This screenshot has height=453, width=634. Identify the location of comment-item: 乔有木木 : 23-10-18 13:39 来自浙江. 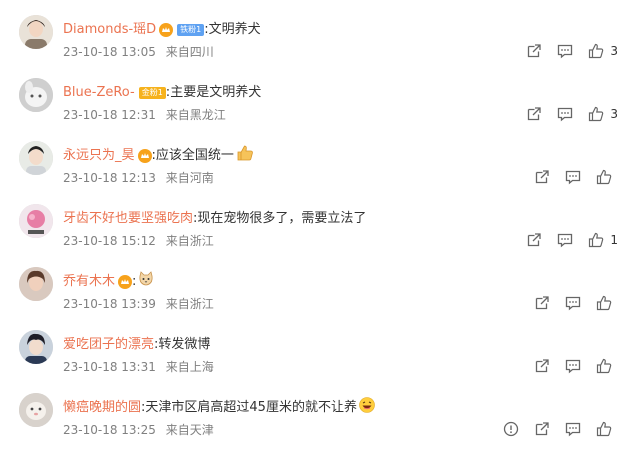
(317, 295).